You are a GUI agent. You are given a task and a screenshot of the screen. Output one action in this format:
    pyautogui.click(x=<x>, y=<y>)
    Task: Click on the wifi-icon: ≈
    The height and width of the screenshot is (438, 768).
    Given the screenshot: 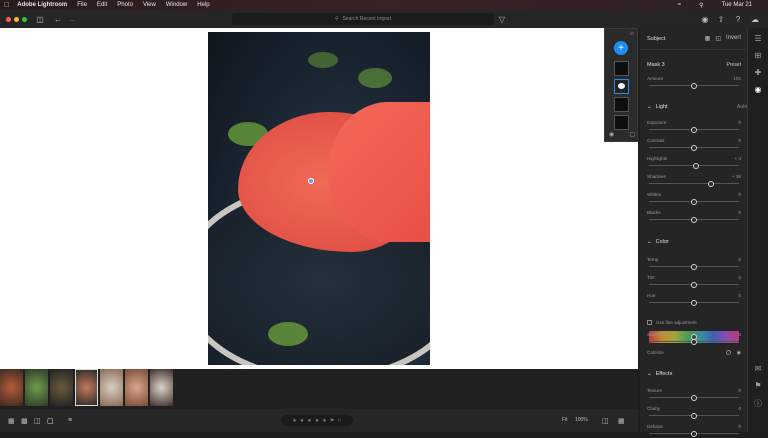 What is the action you would take?
    pyautogui.click(x=679, y=5)
    